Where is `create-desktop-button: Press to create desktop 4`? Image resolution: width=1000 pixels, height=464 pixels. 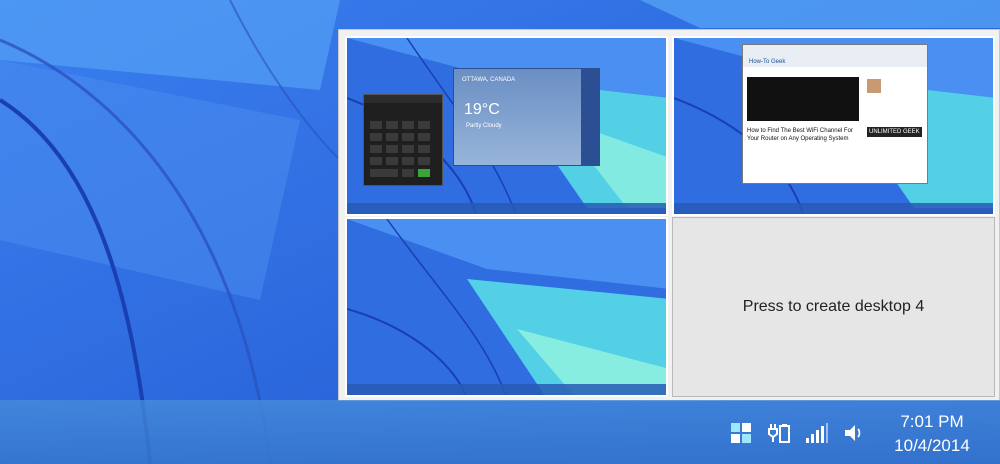
create-desktop-button: Press to create desktop 4 is located at coordinates (833, 307).